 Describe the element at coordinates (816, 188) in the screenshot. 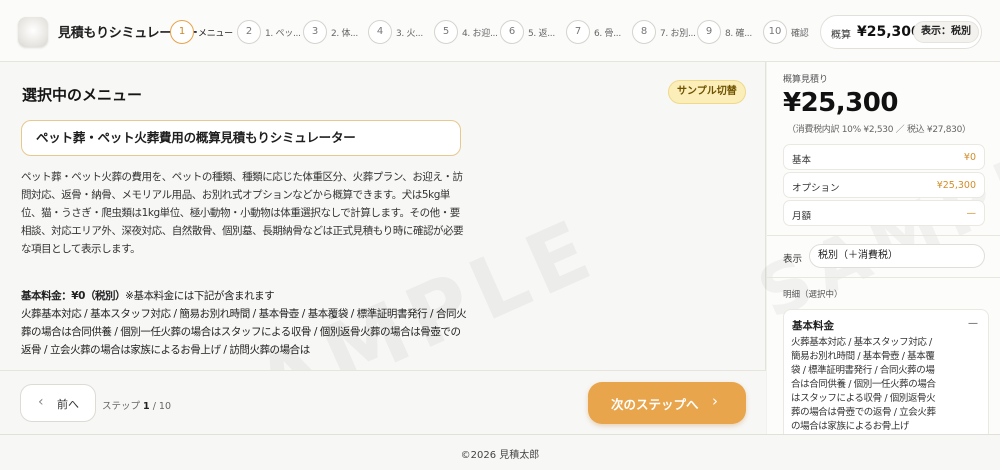

I see `row-label: オプション` at that location.